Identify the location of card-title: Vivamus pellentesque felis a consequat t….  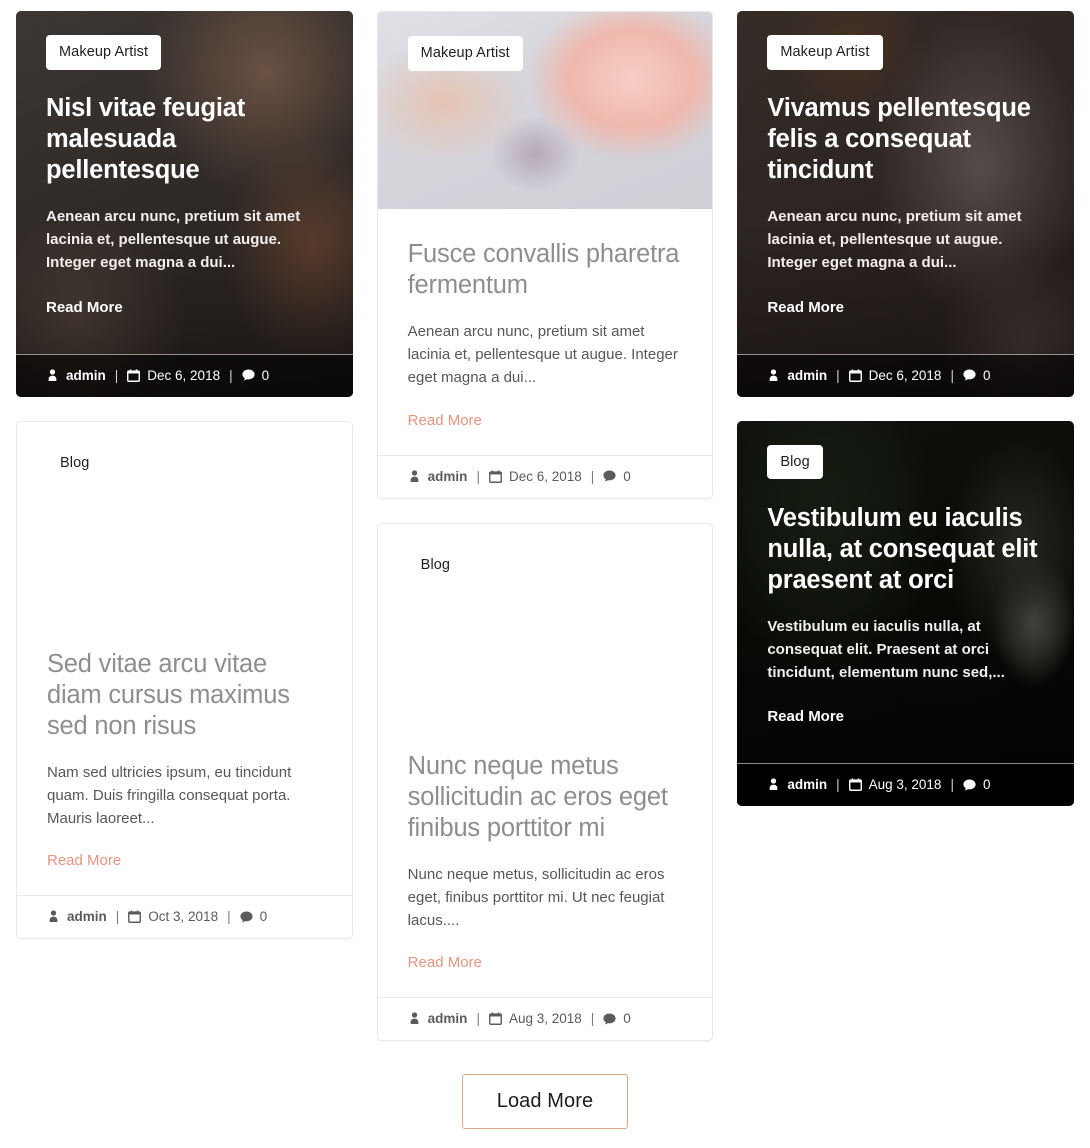
(905, 139).